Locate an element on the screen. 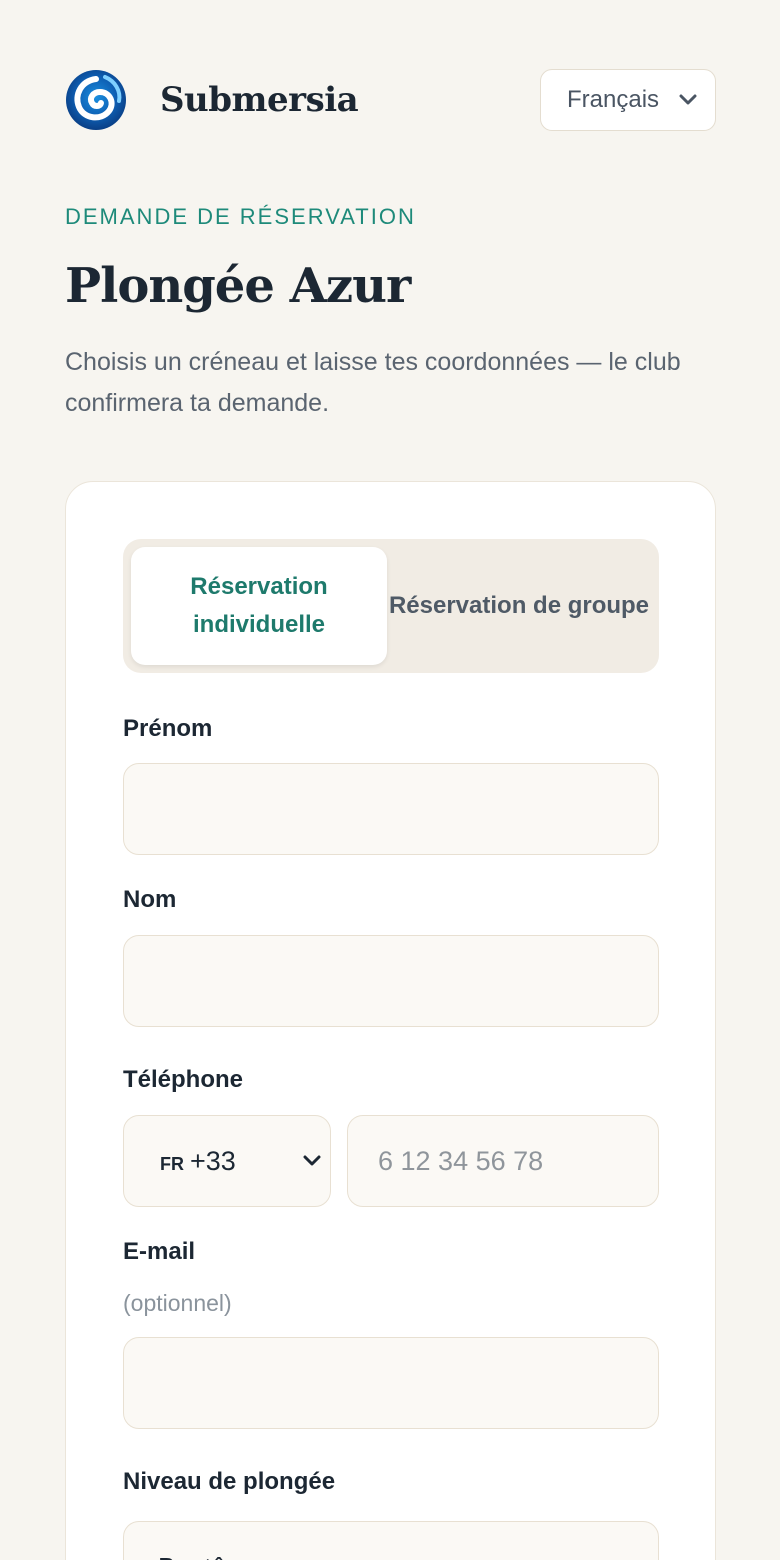 The height and width of the screenshot is (1560, 780). eyebrow-label: DEMANDE DE RÉSERVATION is located at coordinates (240, 216).